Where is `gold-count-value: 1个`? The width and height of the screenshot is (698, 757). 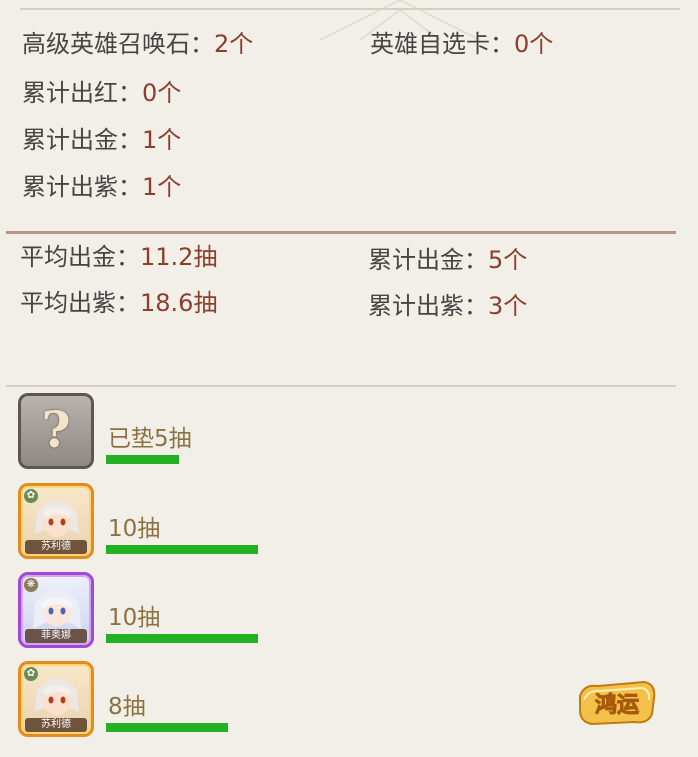 gold-count-value: 1个 is located at coordinates (162, 140).